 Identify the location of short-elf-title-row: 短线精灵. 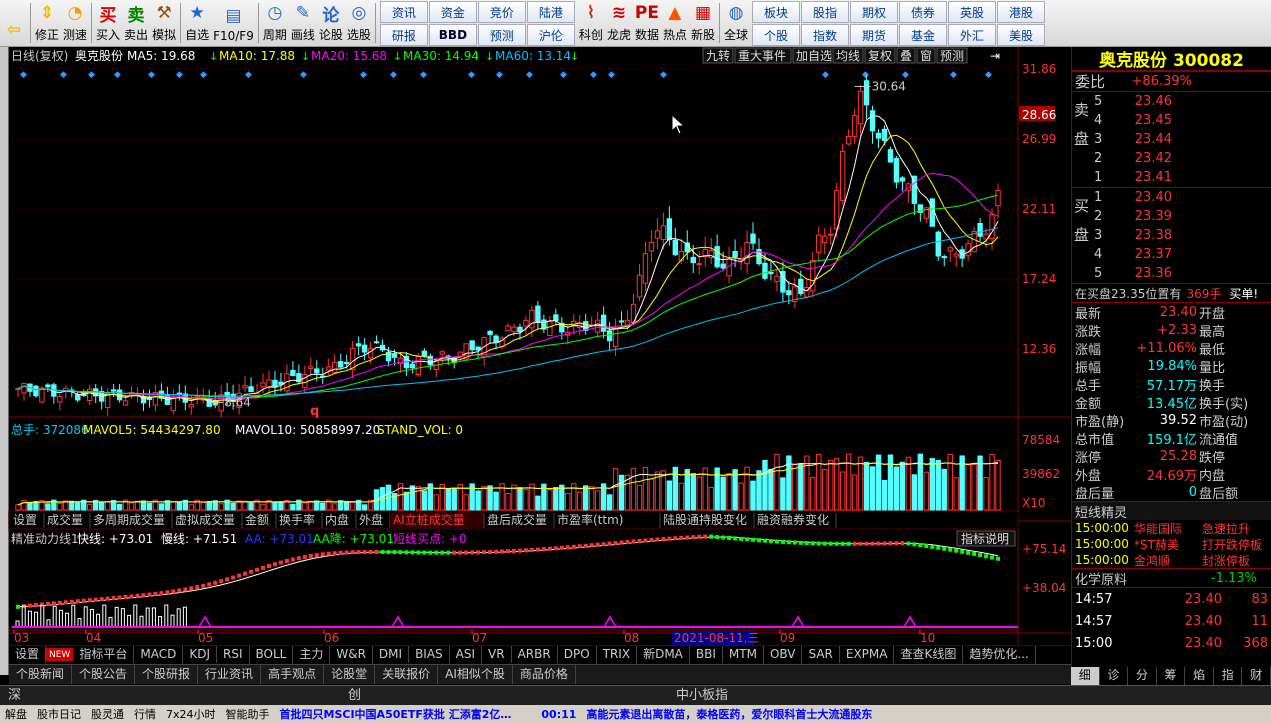
(1171, 511).